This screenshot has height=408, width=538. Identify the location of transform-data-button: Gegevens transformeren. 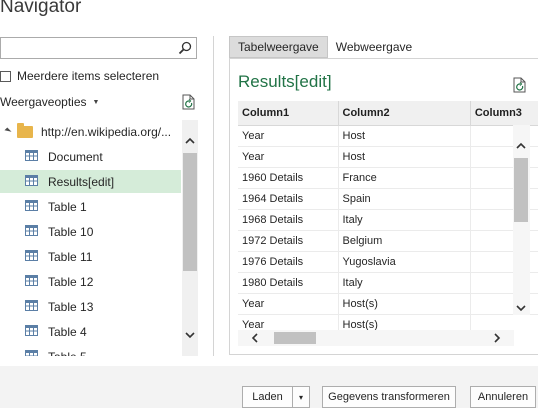
(389, 397).